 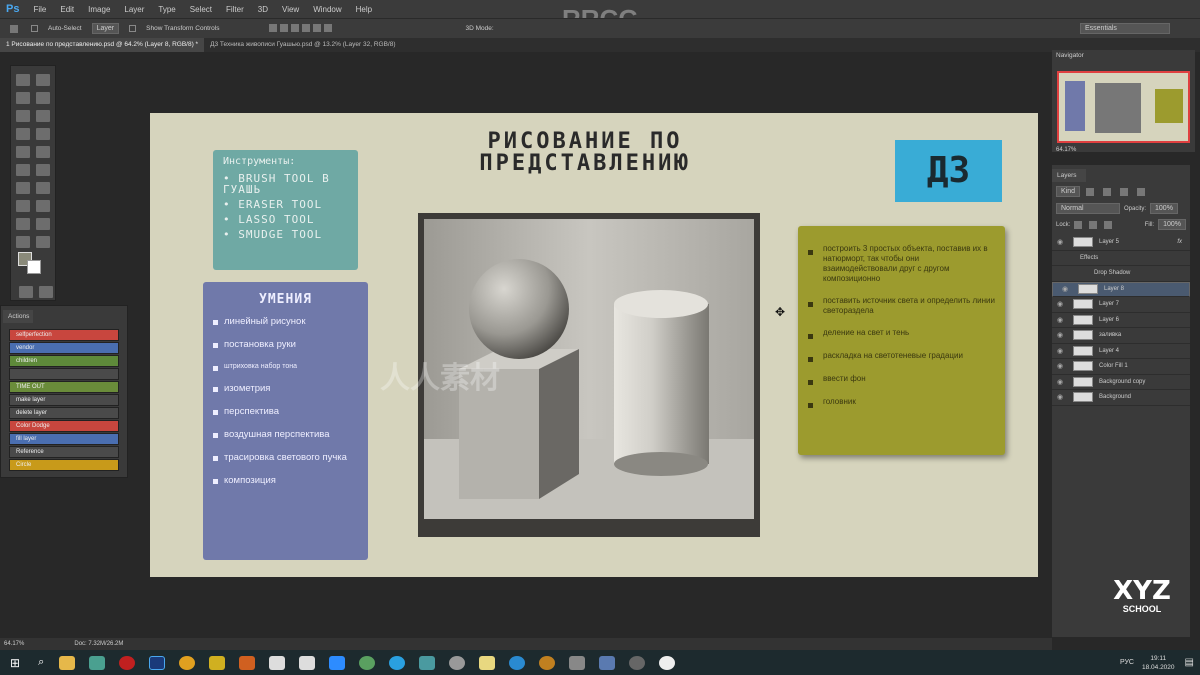 What do you see at coordinates (1121, 351) in the screenshot?
I see `layer-row: ◉ Layer 4` at bounding box center [1121, 351].